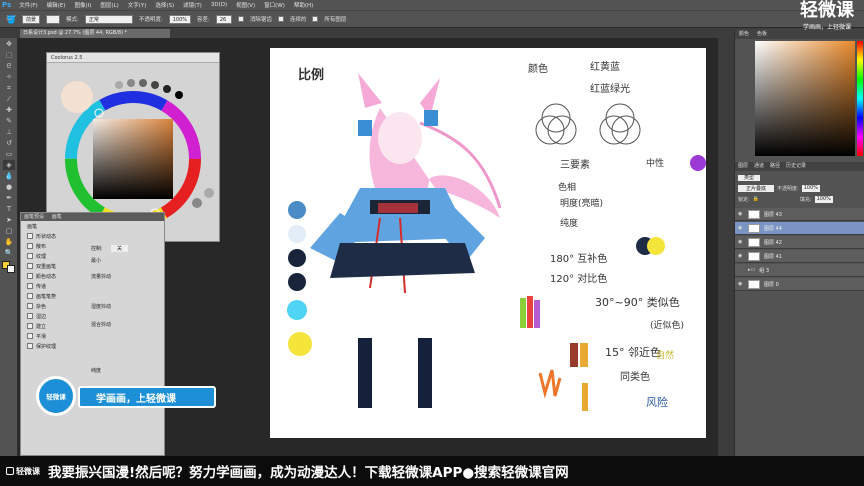 The image size is (864, 486). Describe the element at coordinates (775, 166) in the screenshot. I see `tab-paths: 路径` at that location.